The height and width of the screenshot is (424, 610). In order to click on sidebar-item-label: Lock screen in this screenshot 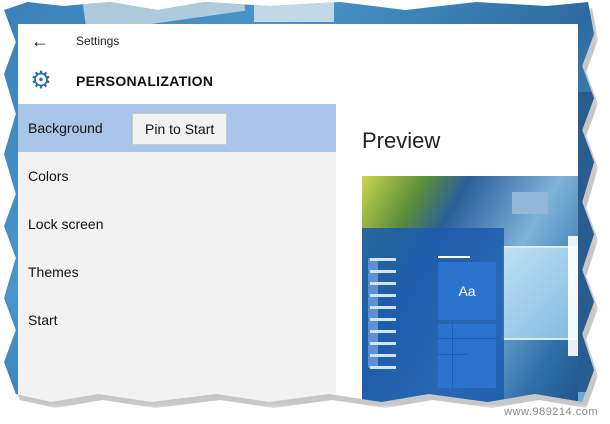, I will do `click(66, 224)`.